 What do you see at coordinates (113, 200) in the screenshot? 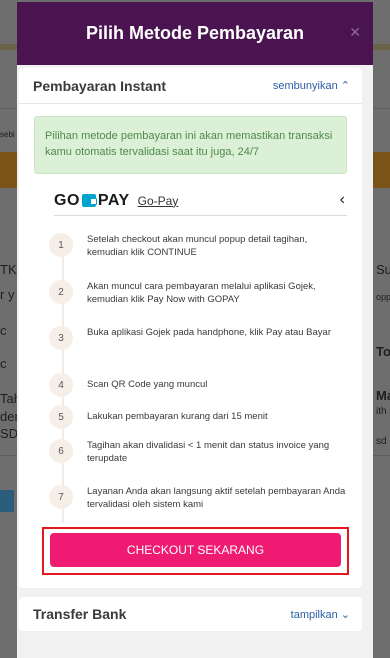
I see `gopay-logo-right: PAY` at bounding box center [113, 200].